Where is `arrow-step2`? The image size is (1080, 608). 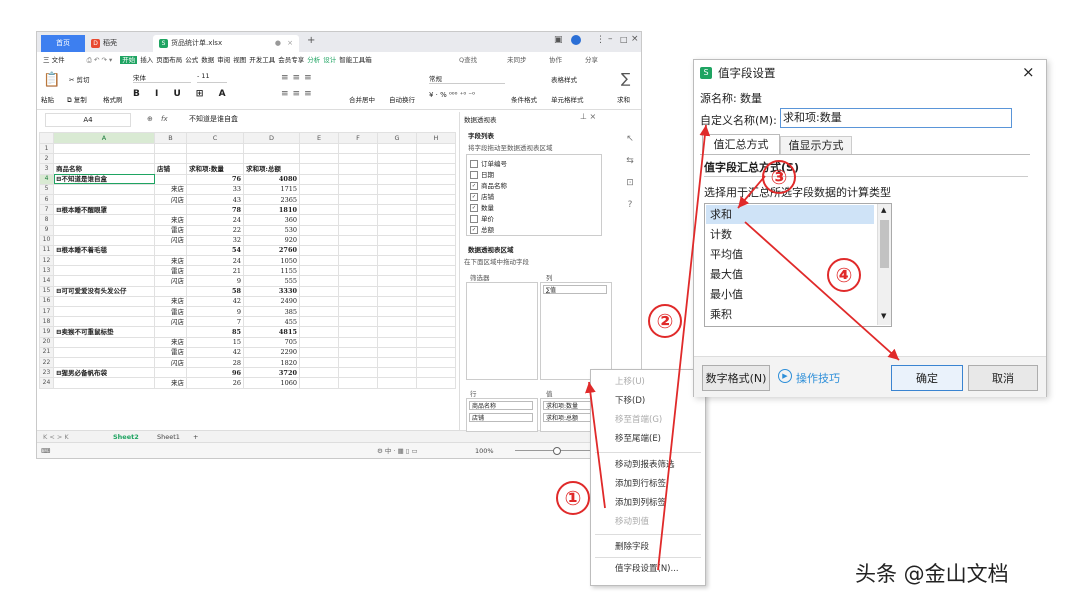
arrow-step2 is located at coordinates (684, 347).